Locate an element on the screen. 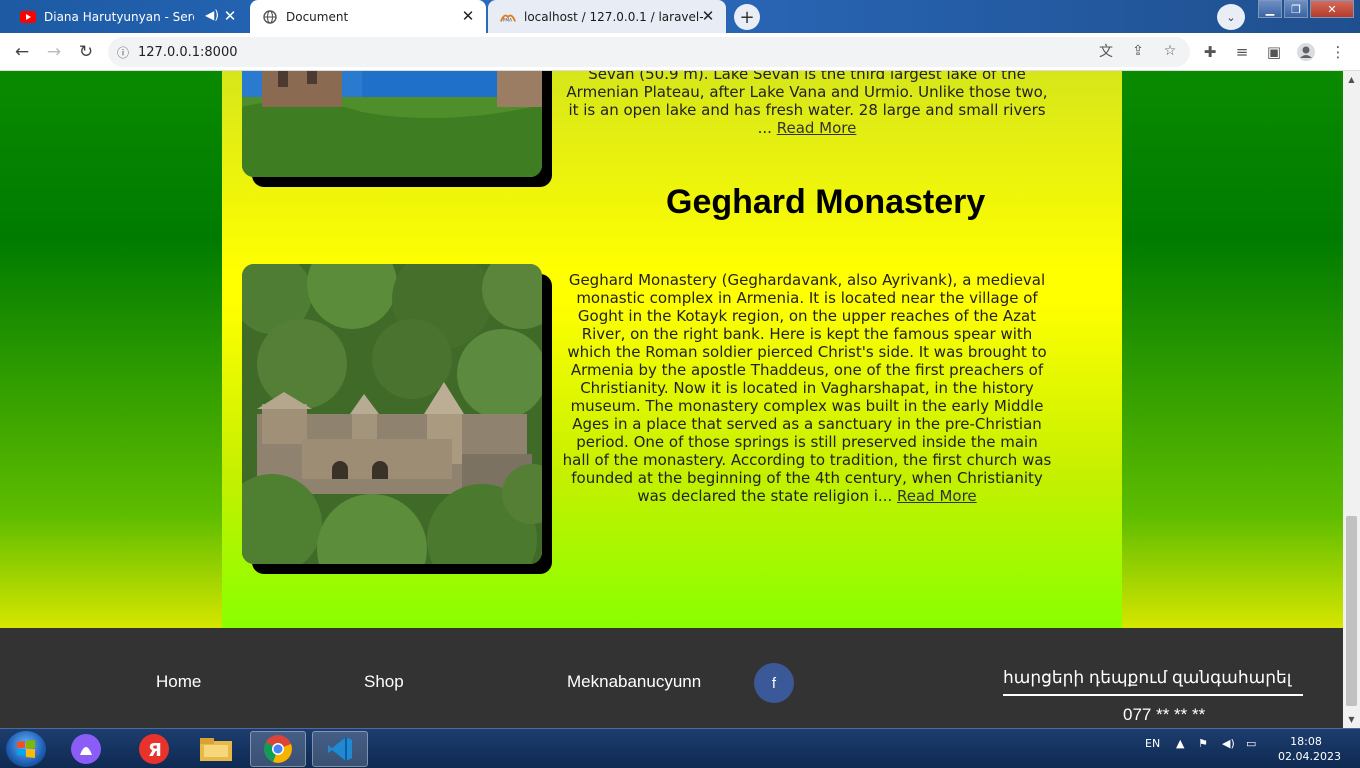 This screenshot has width=1360, height=768. language-indicator: EN is located at coordinates (1152, 743).